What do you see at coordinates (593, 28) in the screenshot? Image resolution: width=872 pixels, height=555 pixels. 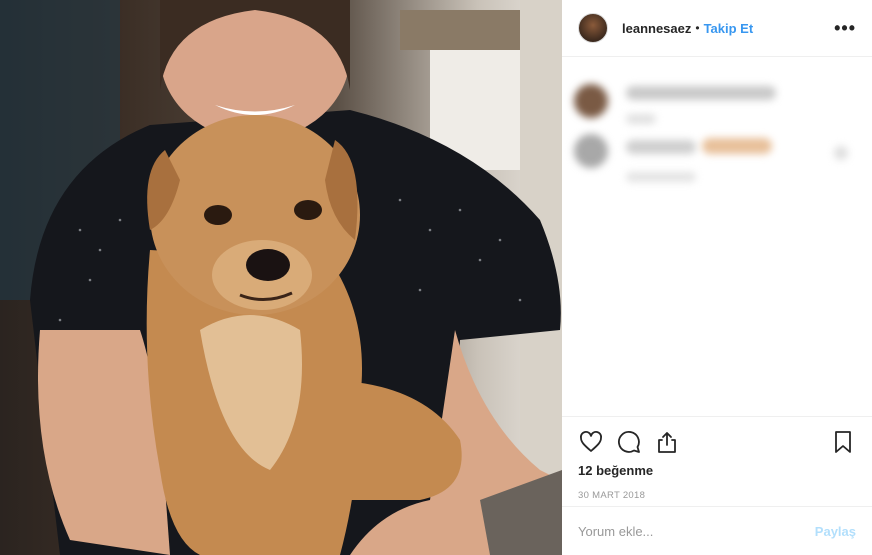 I see `avatar` at bounding box center [593, 28].